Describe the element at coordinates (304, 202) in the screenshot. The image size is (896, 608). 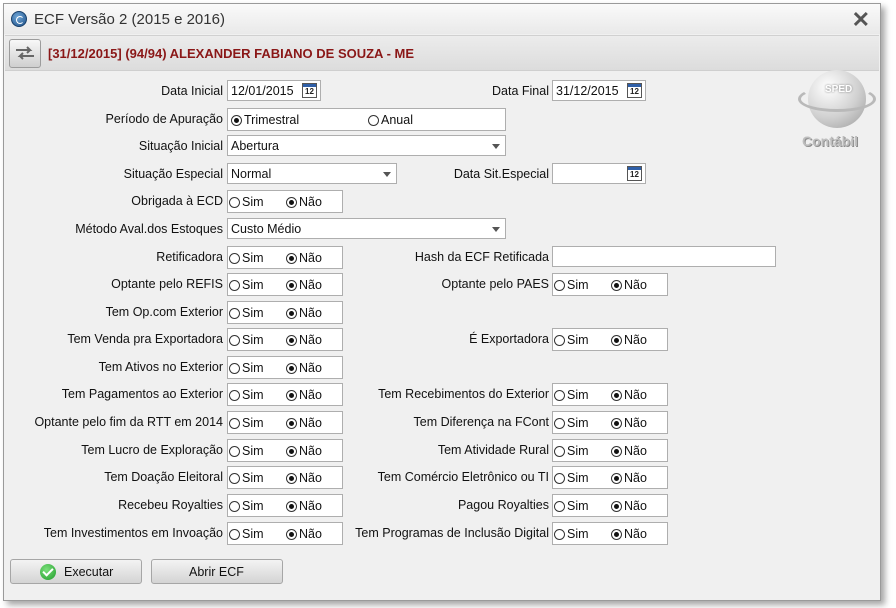
I see `obrigada-ecd-option-nao: Não` at that location.